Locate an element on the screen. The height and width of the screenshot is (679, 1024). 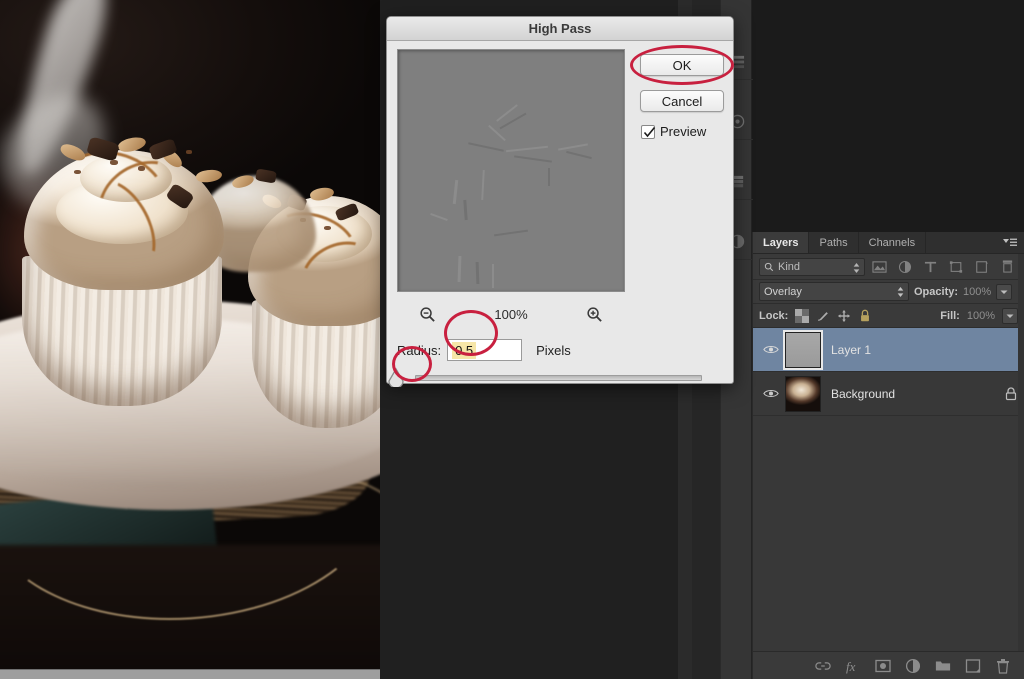
dialog-title: High Pass is located at coordinates (560, 28).